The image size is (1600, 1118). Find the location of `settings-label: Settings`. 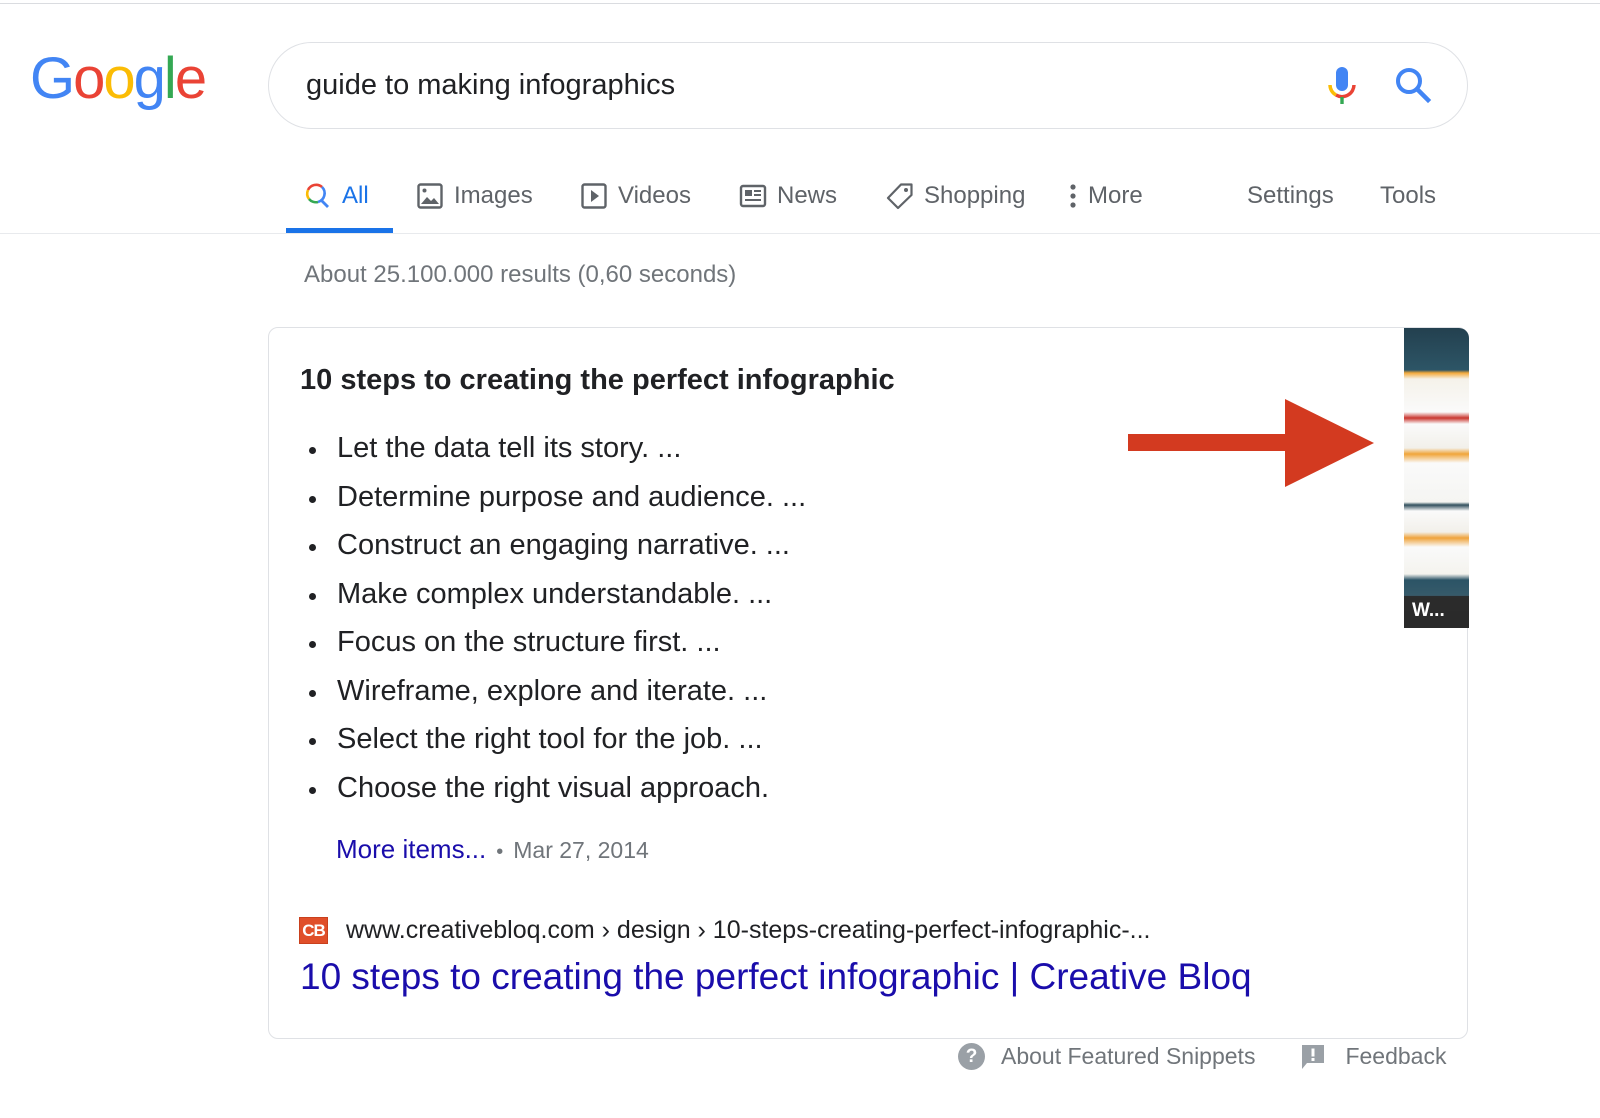

settings-label: Settings is located at coordinates (1290, 195).